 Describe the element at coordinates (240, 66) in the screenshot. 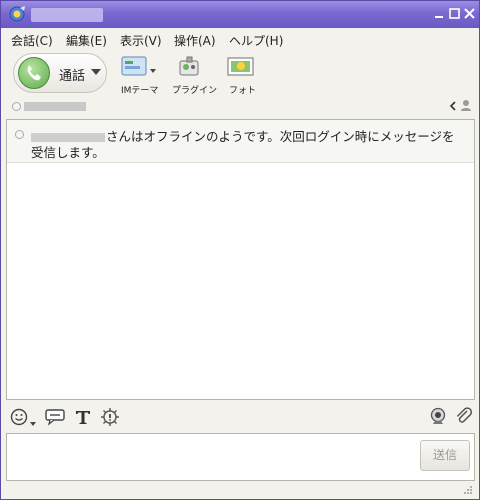

I see `photo-icon` at that location.